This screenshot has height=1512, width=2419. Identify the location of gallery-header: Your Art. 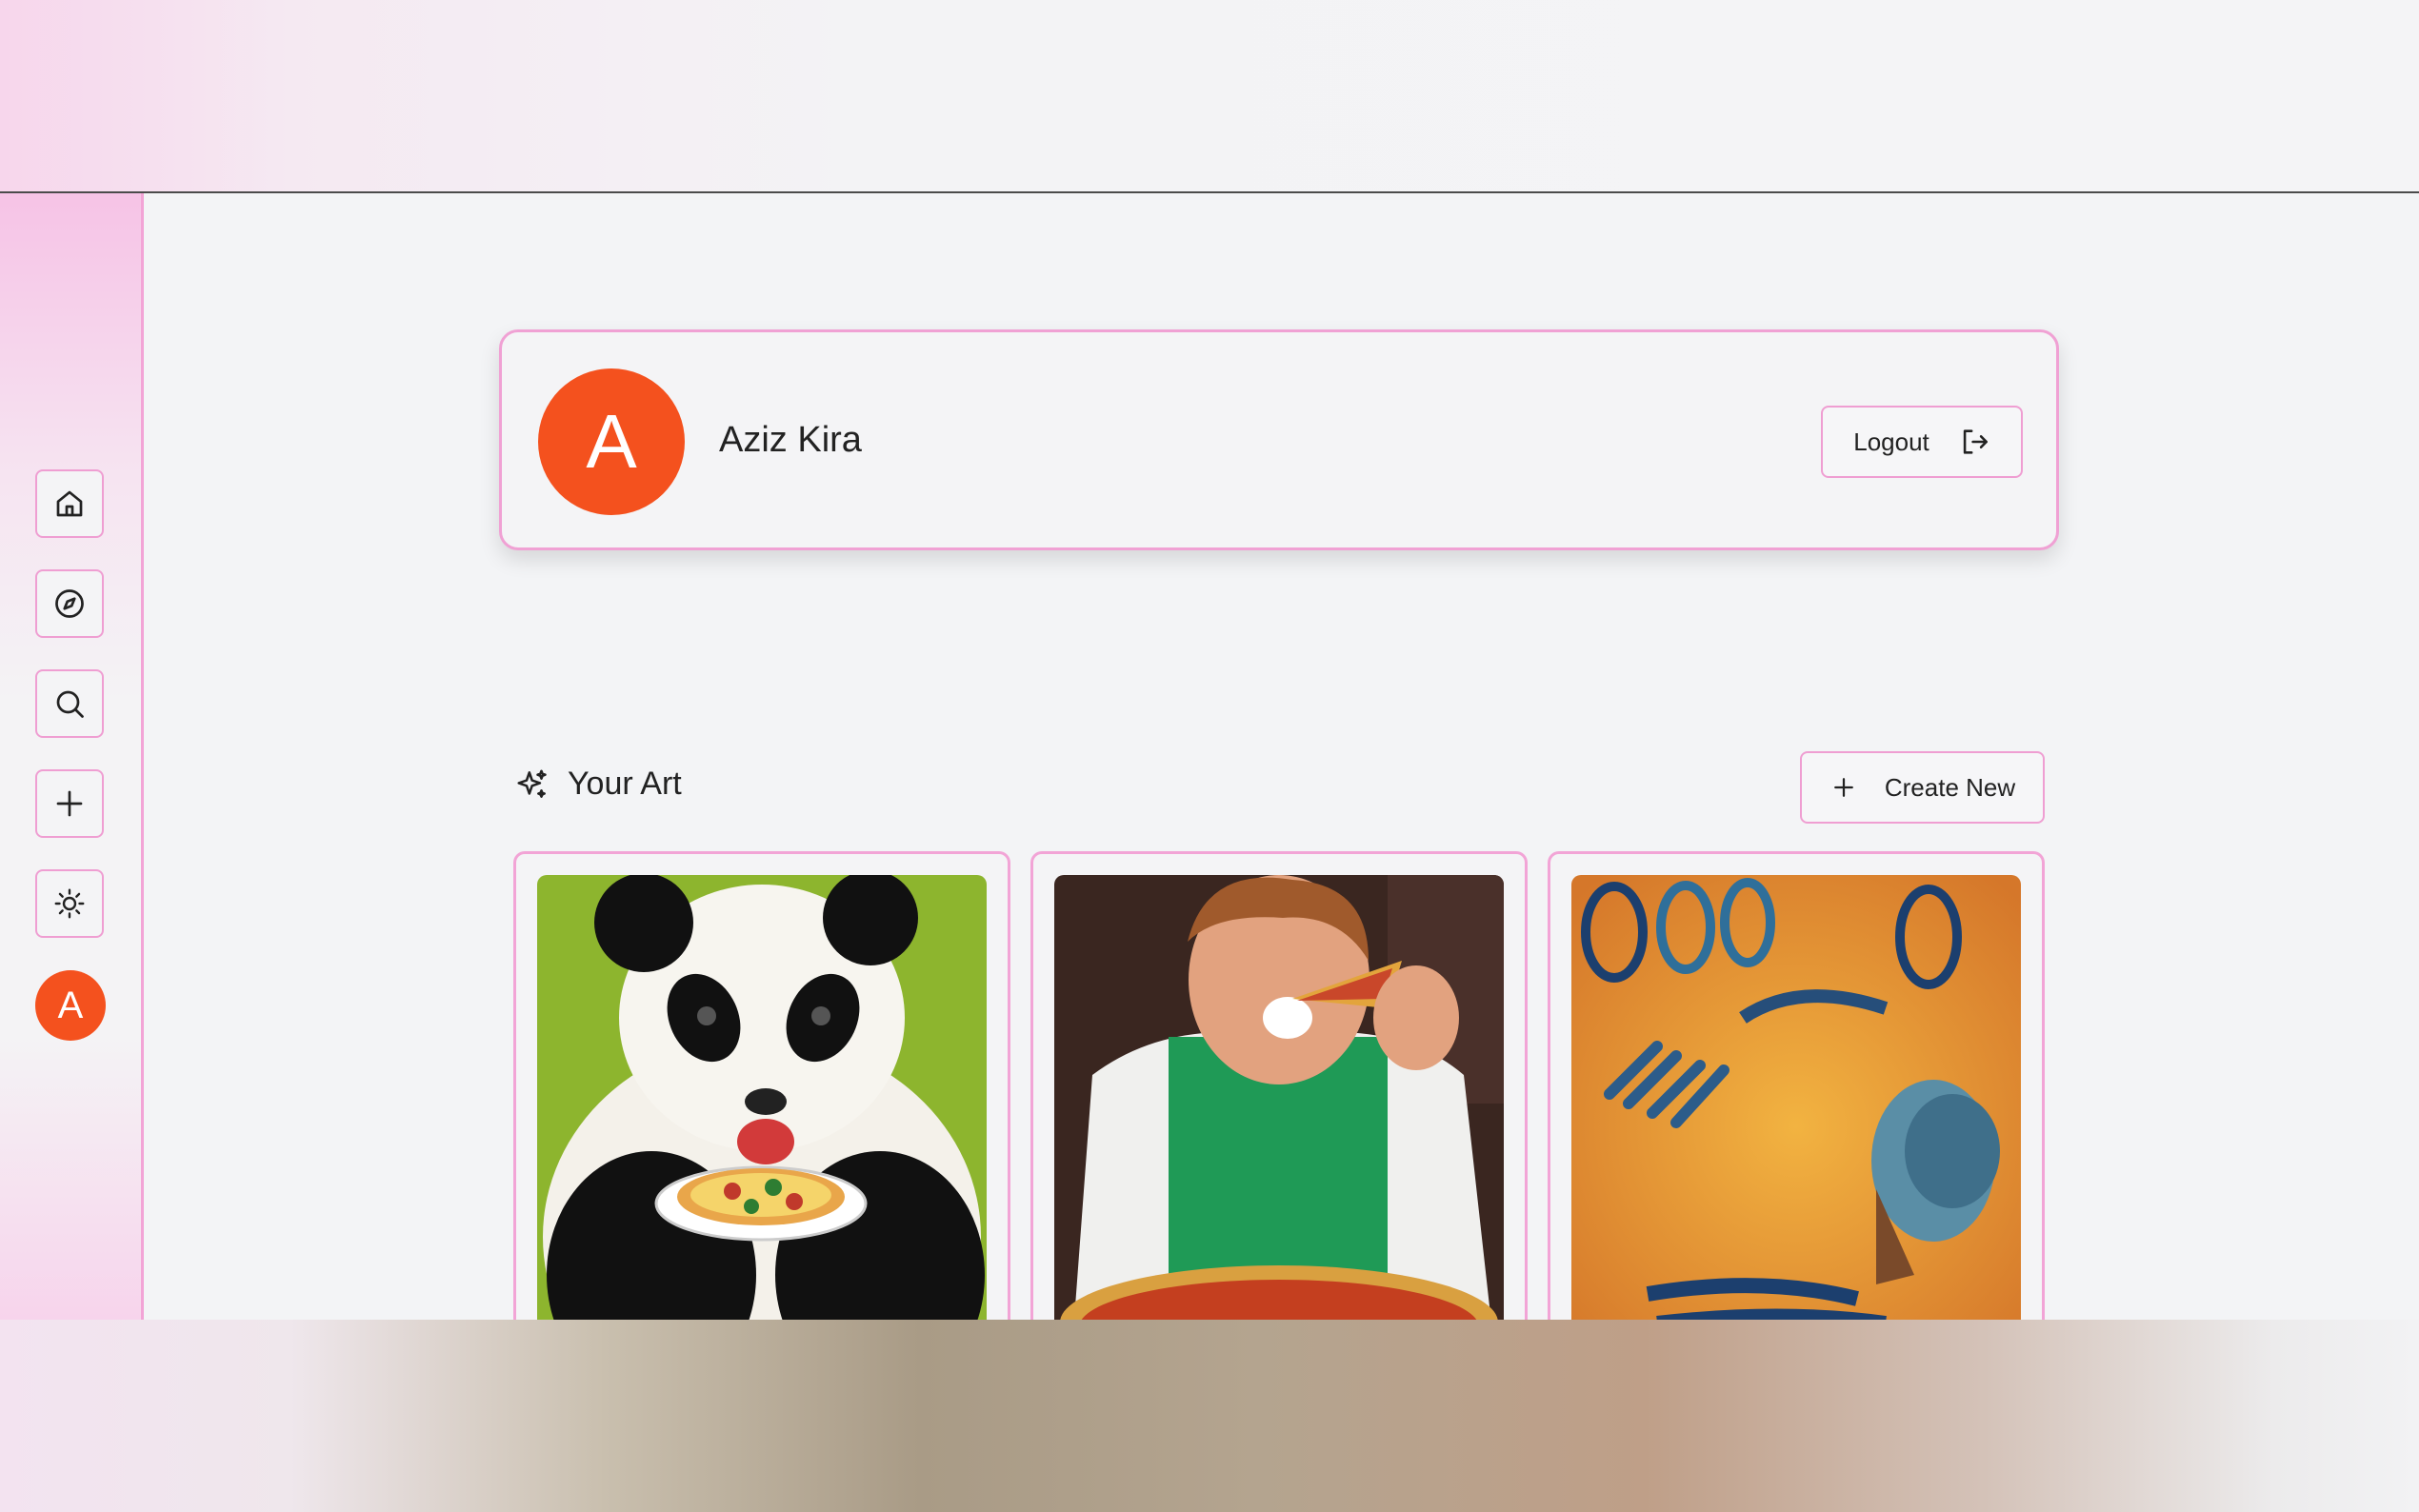
(598, 784).